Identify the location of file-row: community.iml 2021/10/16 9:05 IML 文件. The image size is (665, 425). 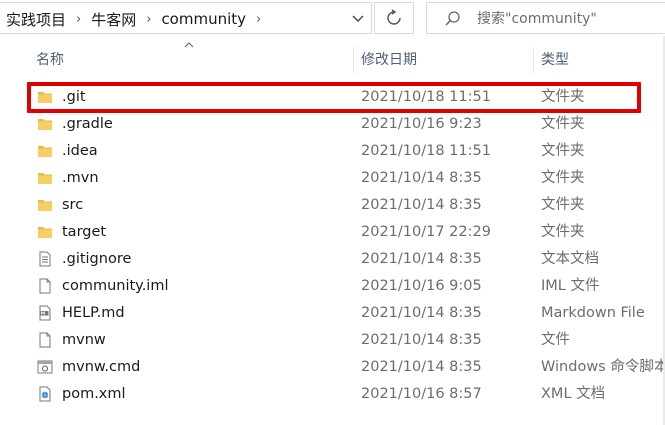
(332, 286).